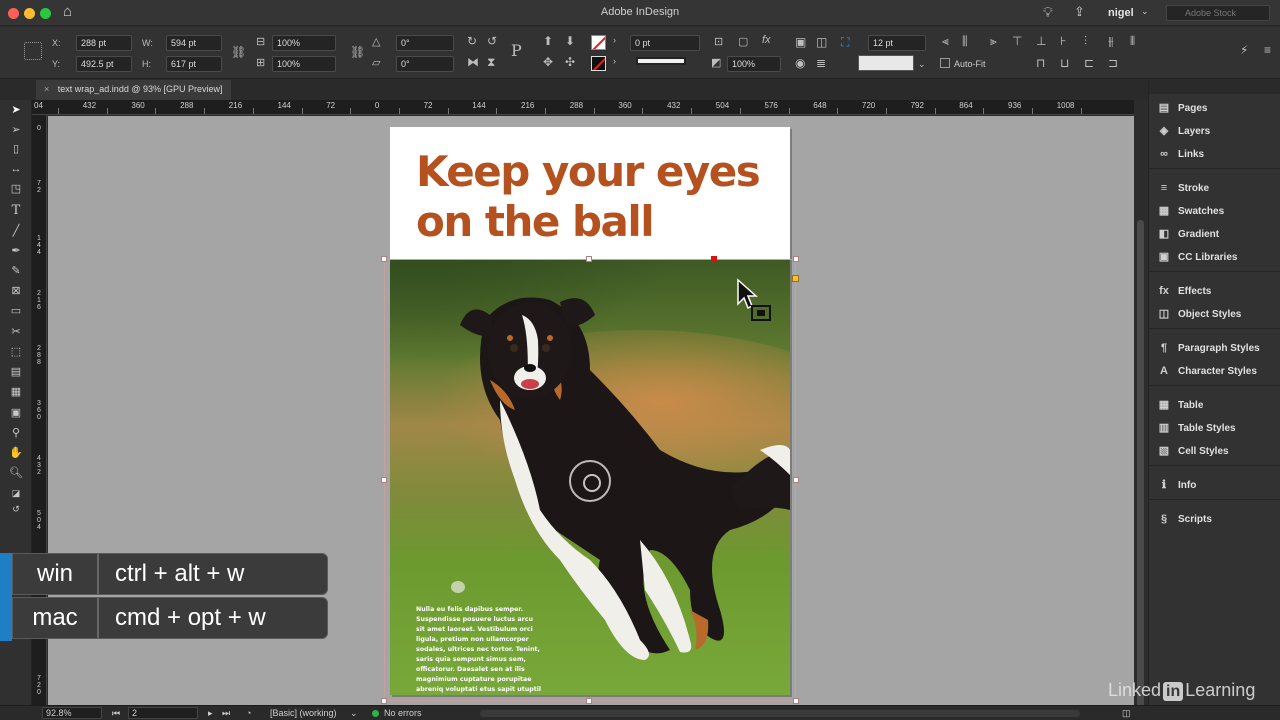 This screenshot has width=1280, height=720. What do you see at coordinates (492, 41) in the screenshot?
I see `rotate-counterclockwise-icon: ↺` at bounding box center [492, 41].